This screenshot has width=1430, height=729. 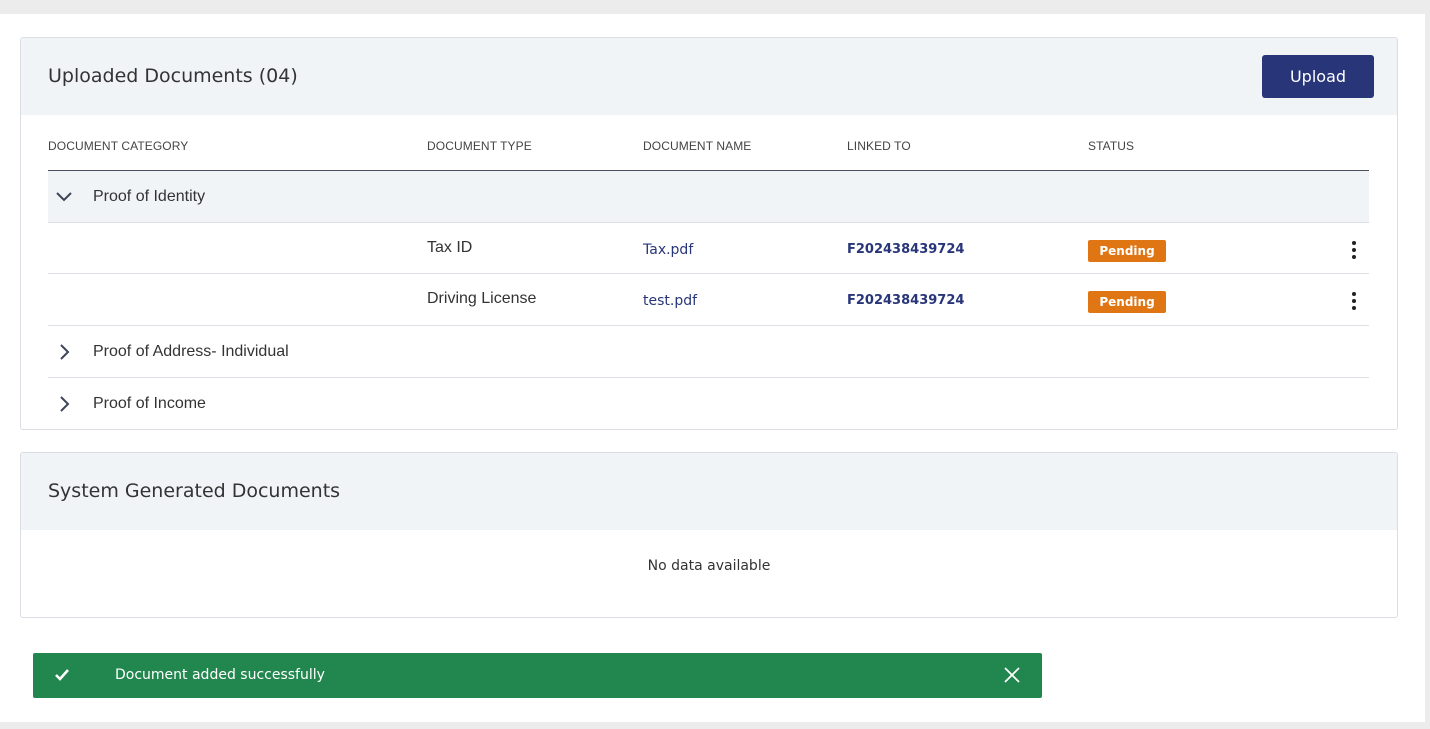 What do you see at coordinates (118, 146) in the screenshot?
I see `column-header-category: DOCUMENT CATEGORY` at bounding box center [118, 146].